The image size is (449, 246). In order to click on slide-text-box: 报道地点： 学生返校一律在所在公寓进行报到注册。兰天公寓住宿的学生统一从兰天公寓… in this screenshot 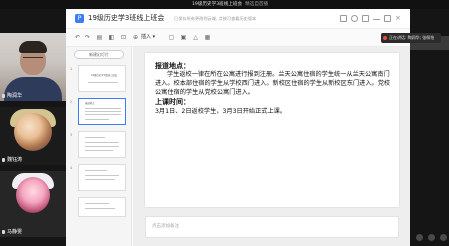, I will do `click(275, 88)`.